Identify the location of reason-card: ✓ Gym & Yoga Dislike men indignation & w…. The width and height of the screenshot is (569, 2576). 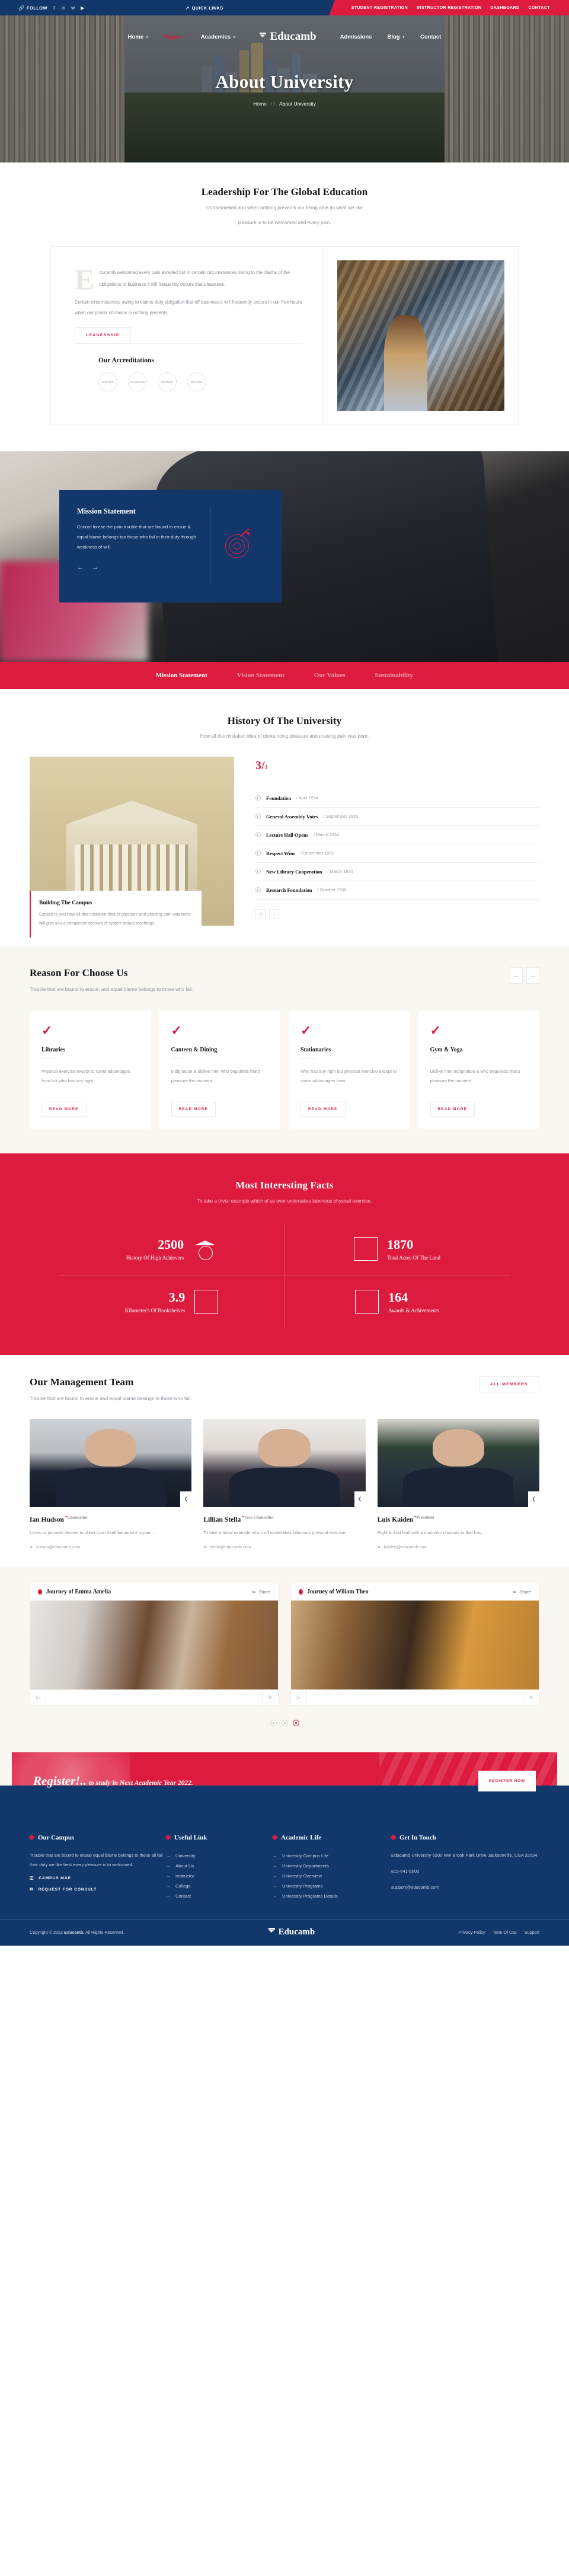
(478, 1069).